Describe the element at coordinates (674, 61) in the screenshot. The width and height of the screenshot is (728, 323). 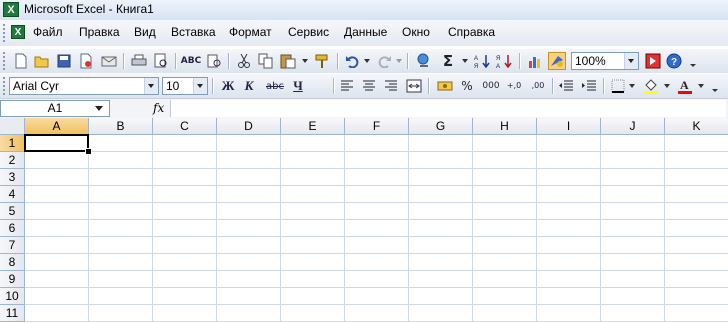
I see `help-icon: ?` at that location.